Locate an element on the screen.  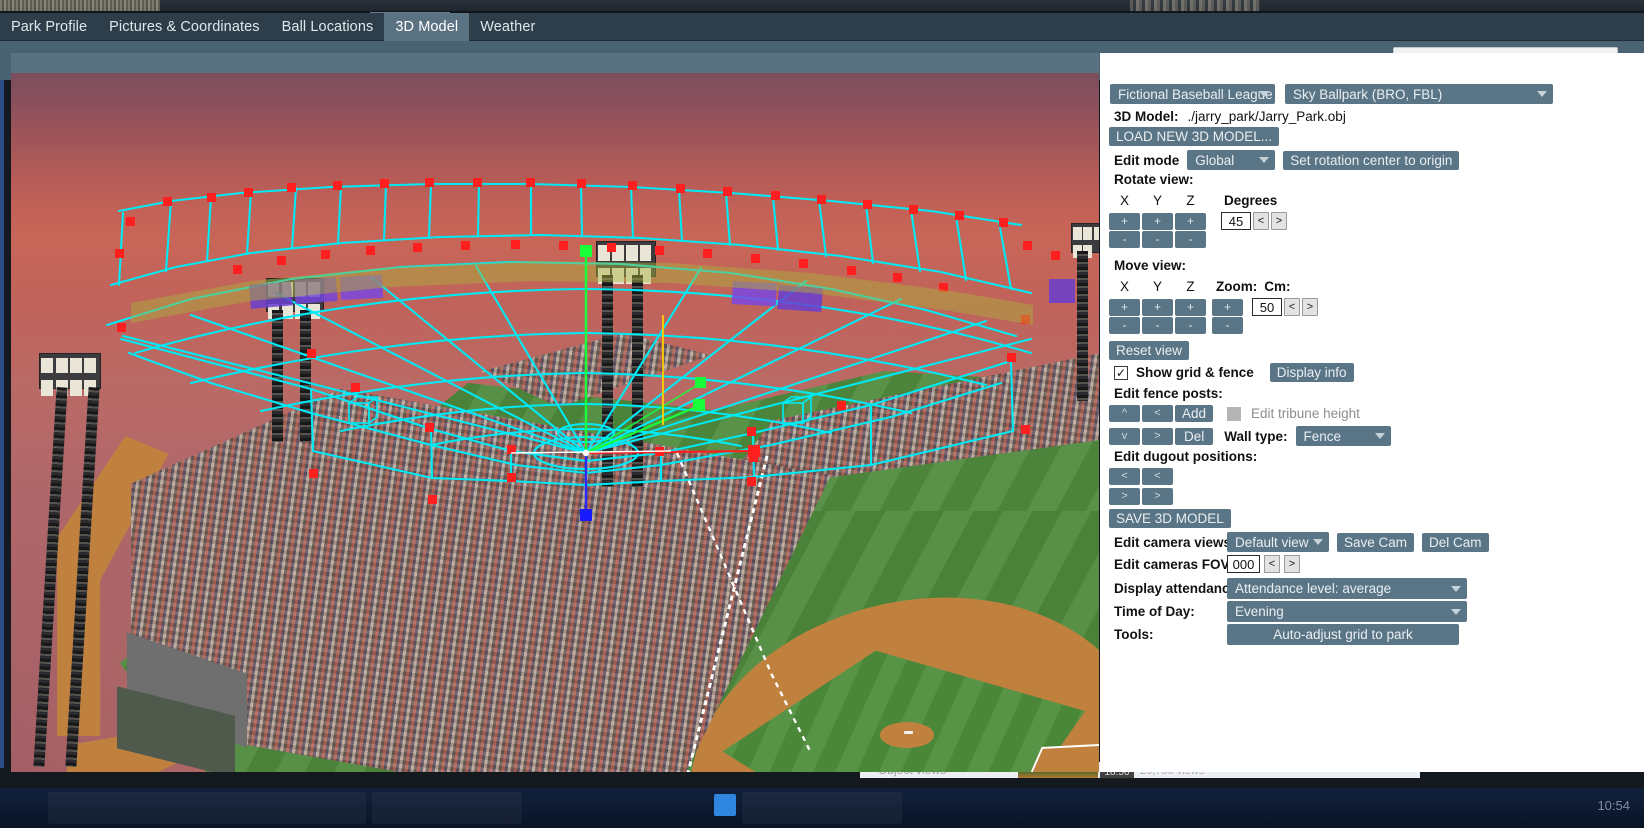
pitchers-rubber is located at coordinates (908, 732).